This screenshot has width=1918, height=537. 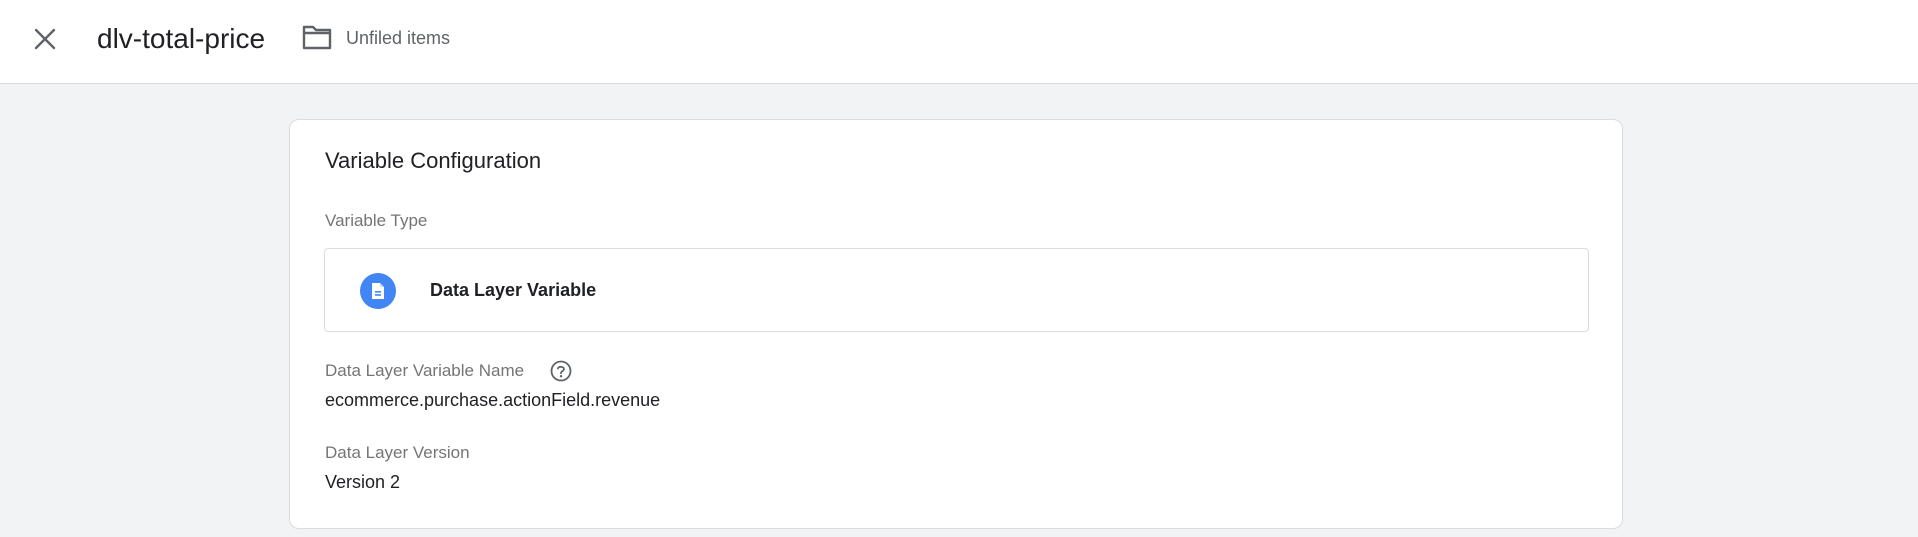 What do you see at coordinates (398, 38) in the screenshot?
I see `folder-label: Unfiled items` at bounding box center [398, 38].